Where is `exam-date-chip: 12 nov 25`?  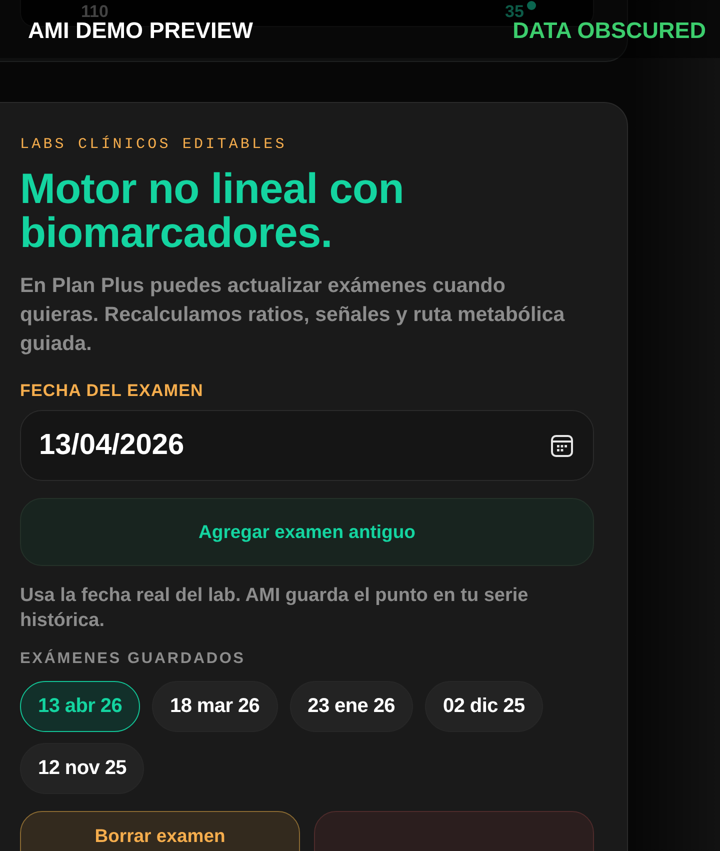
exam-date-chip: 12 nov 25 is located at coordinates (82, 768).